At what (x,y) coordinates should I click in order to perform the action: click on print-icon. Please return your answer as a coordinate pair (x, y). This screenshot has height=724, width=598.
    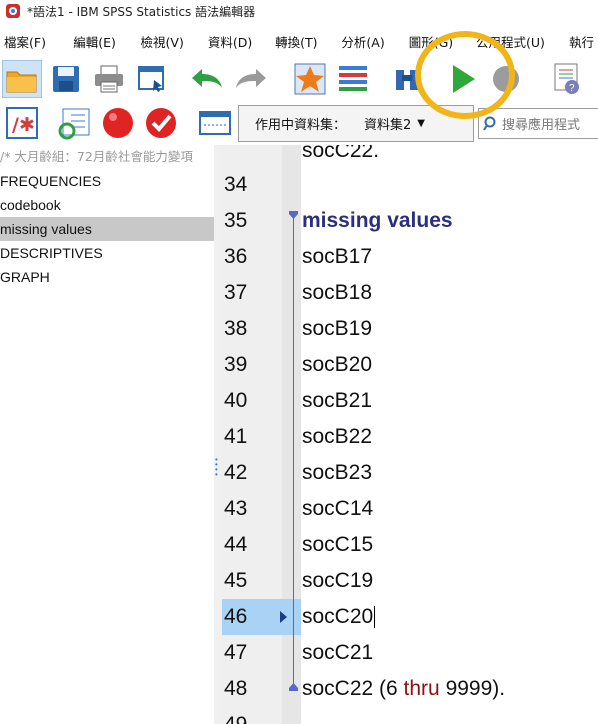
    Looking at the image, I should click on (109, 79).